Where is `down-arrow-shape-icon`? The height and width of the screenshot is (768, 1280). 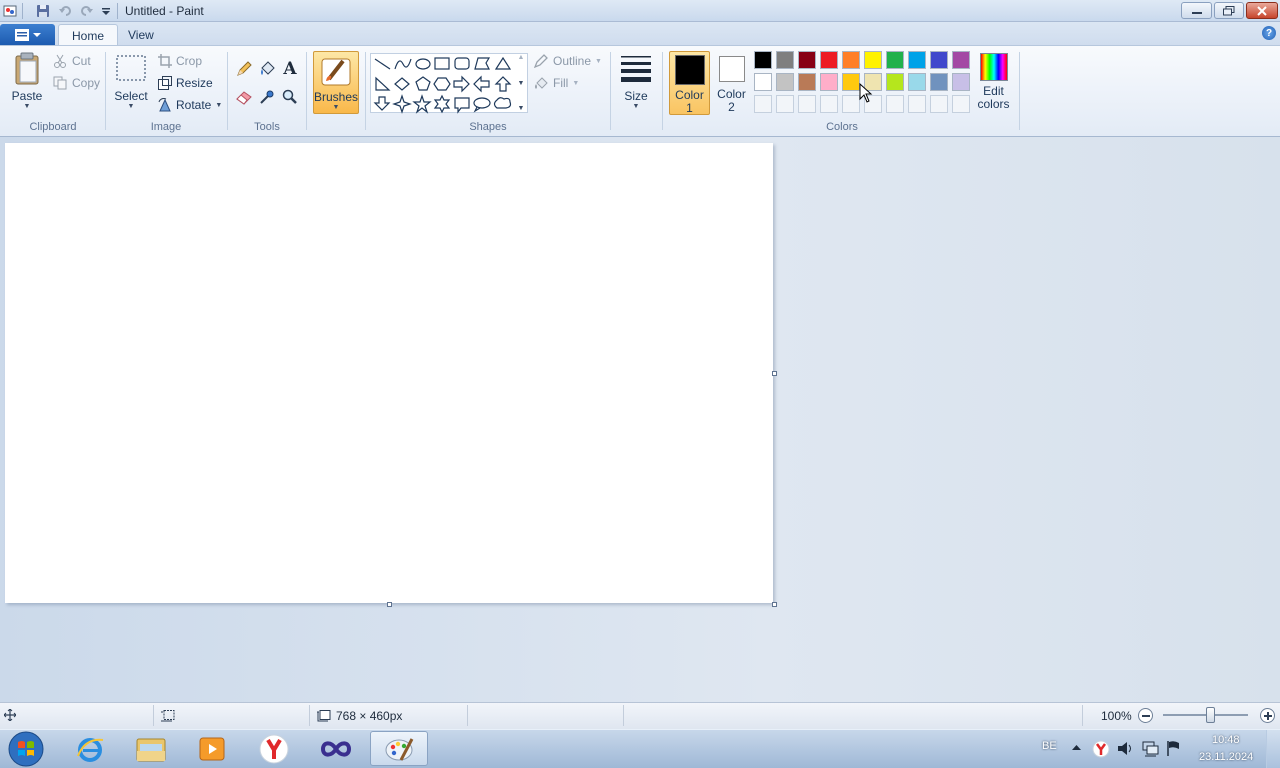
down-arrow-shape-icon is located at coordinates (382, 103).